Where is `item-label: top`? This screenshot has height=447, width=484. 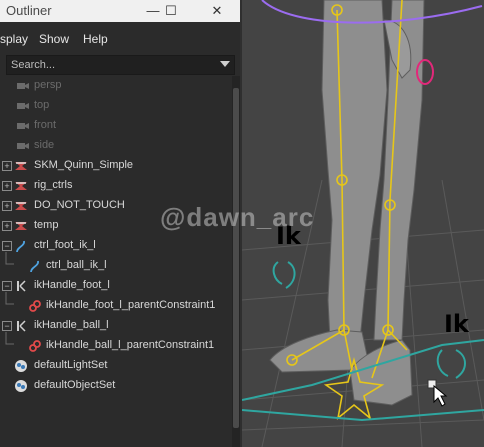 item-label: top is located at coordinates (42, 105).